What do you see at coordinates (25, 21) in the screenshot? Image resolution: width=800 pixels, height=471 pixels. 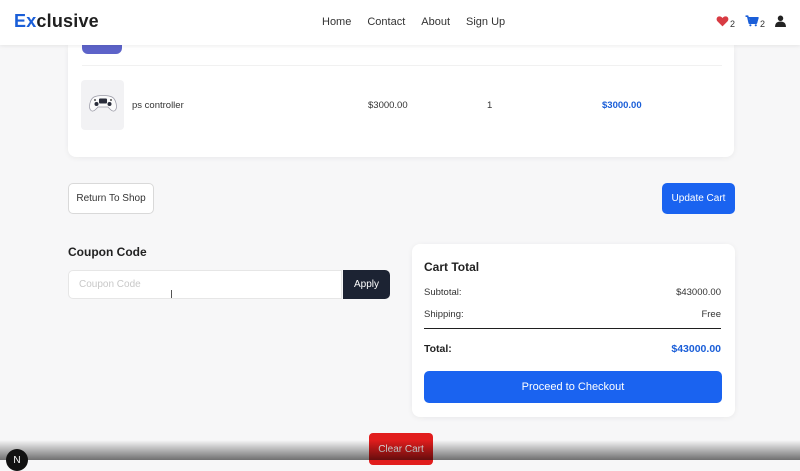 I see `logo-prefix: Ex` at bounding box center [25, 21].